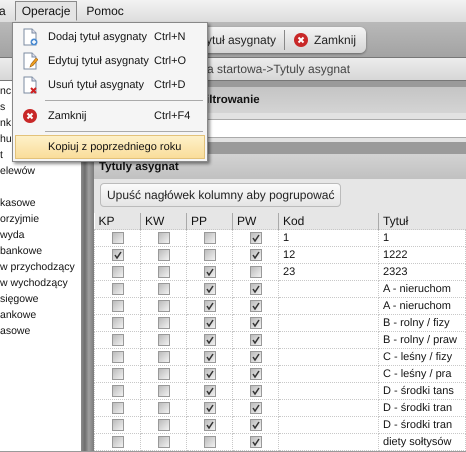 The width and height of the screenshot is (466, 452). What do you see at coordinates (117, 221) in the screenshot?
I see `column-header: KP` at bounding box center [117, 221].